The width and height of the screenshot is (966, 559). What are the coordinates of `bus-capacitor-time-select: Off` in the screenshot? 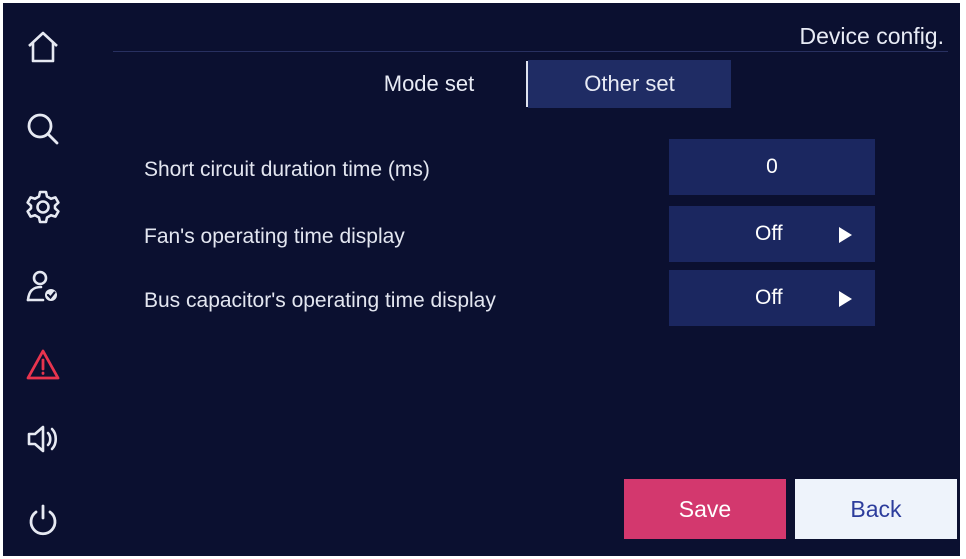 It's located at (772, 298).